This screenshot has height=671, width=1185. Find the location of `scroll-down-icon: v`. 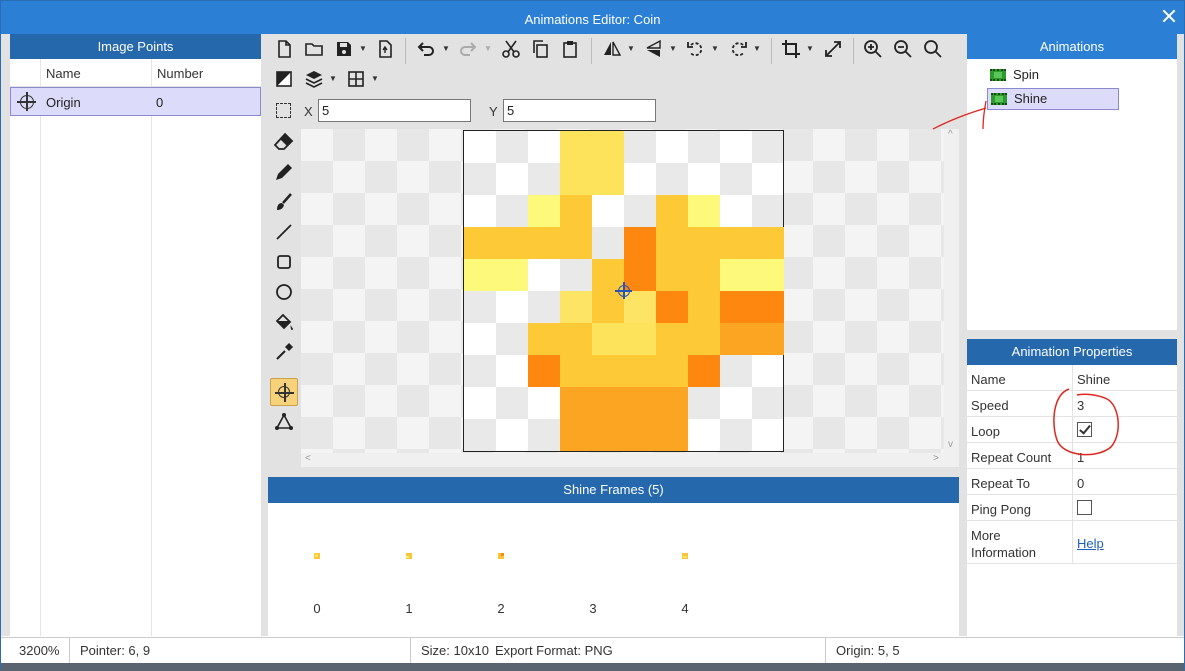

scroll-down-icon: v is located at coordinates (950, 444).